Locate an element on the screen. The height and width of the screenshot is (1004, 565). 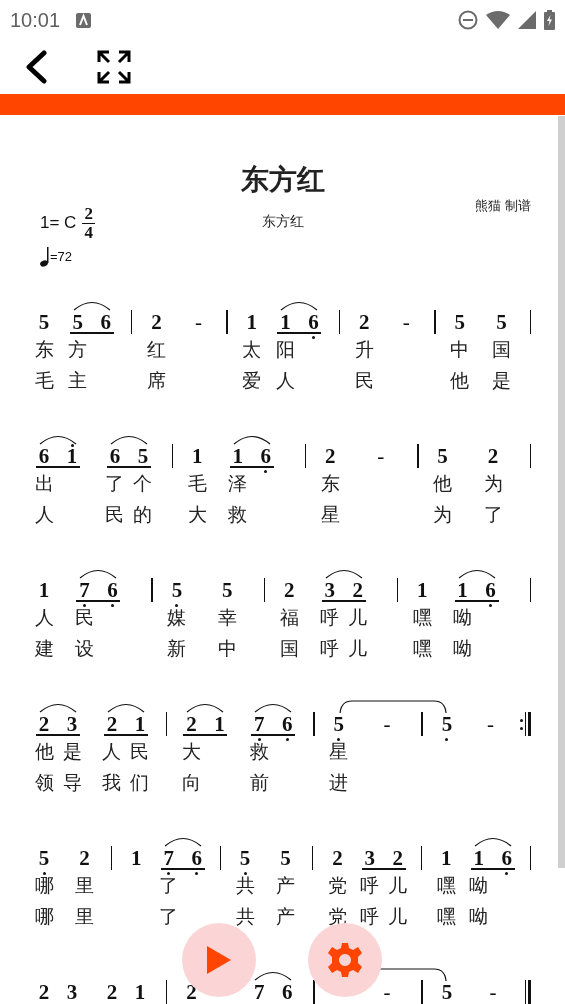
lyric: 我 is located at coordinates (112, 783).